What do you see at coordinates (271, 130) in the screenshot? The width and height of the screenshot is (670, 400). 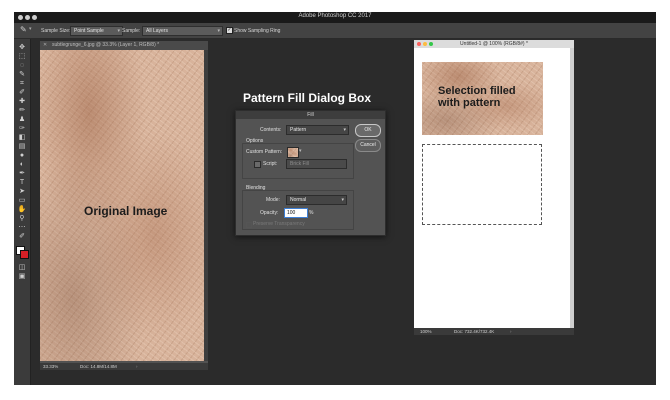 I see `contents-label: Contents:` at bounding box center [271, 130].